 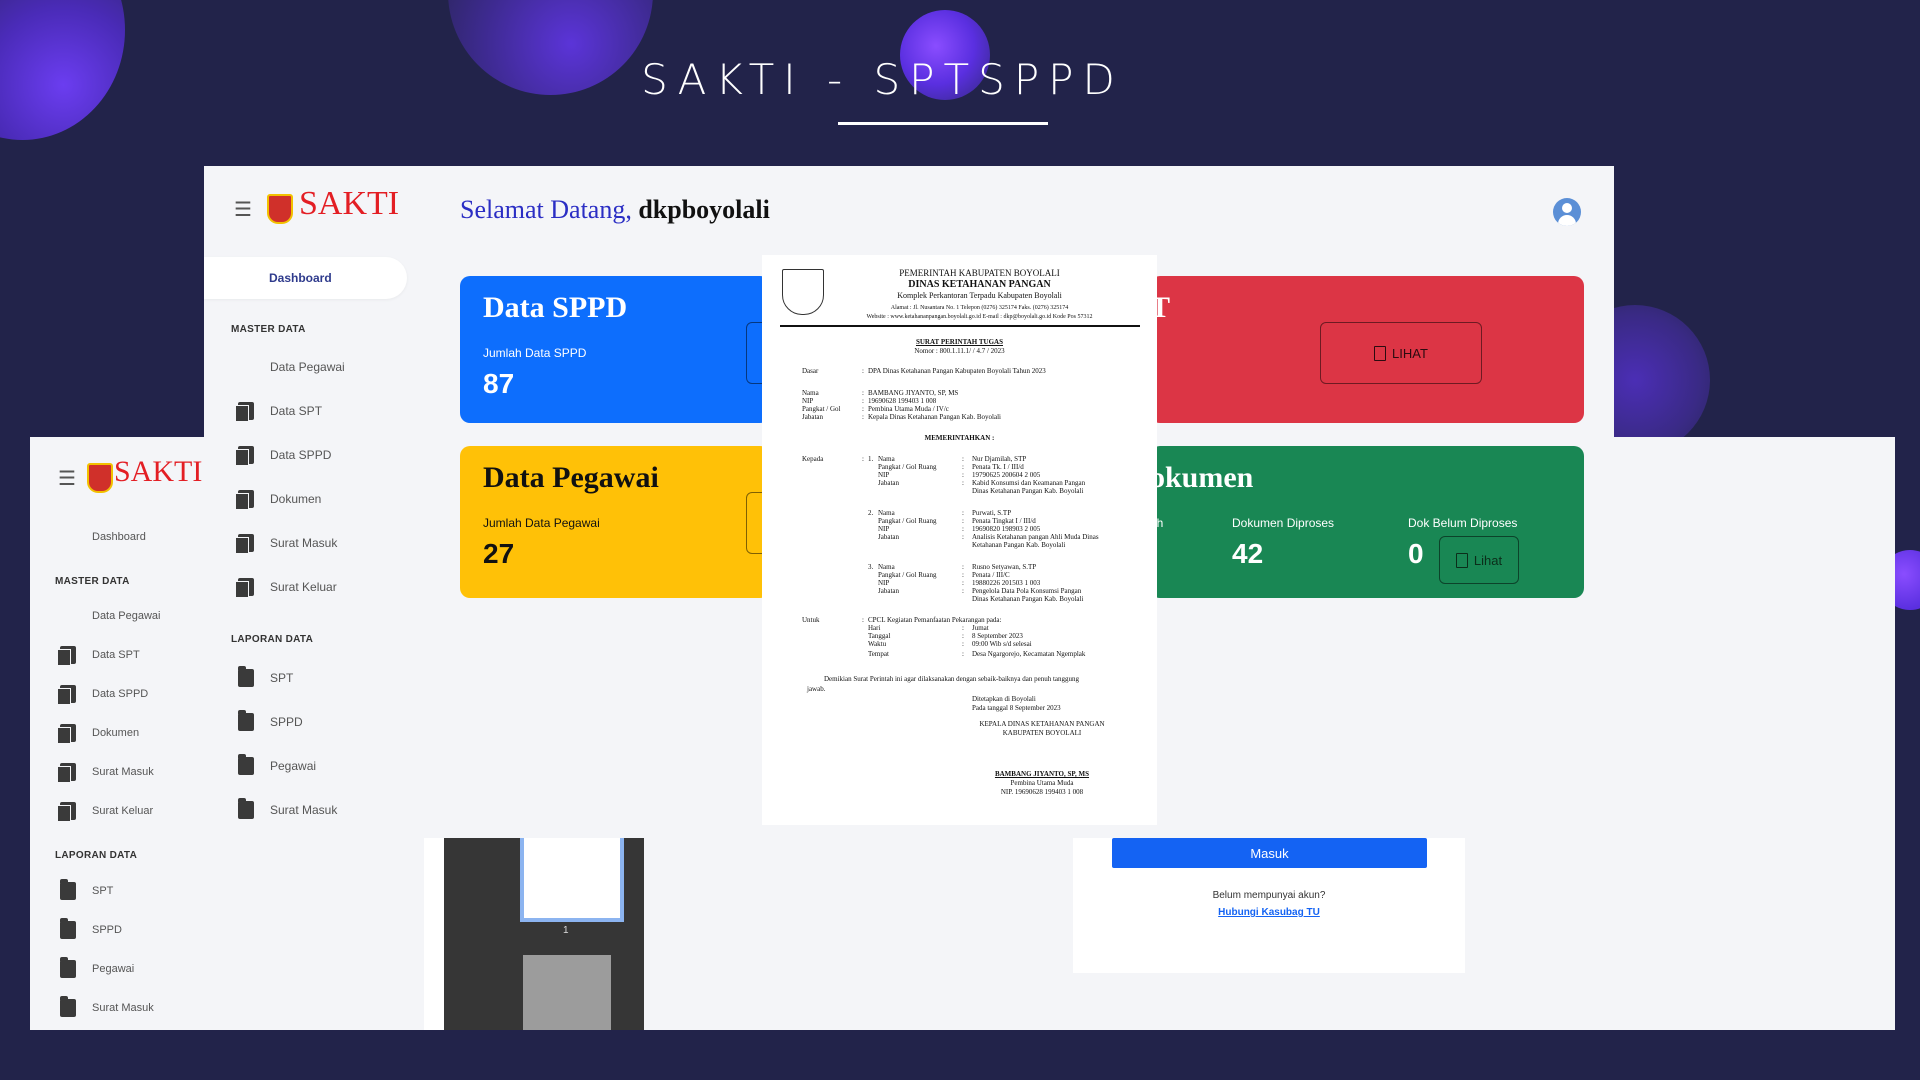 I want to click on lihat-button: Lihat, so click(x=1479, y=560).